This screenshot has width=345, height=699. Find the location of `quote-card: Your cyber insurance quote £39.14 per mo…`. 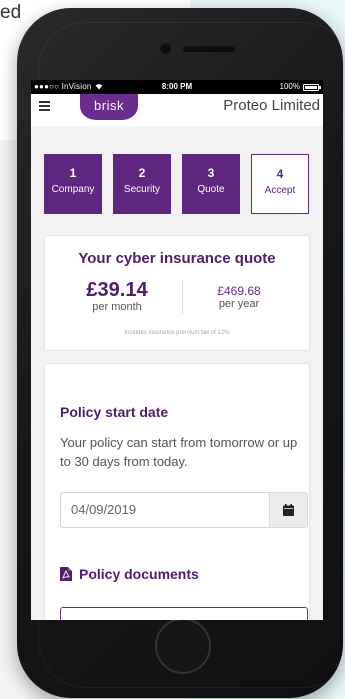

quote-card: Your cyber insurance quote £39.14 per mo… is located at coordinates (177, 293).